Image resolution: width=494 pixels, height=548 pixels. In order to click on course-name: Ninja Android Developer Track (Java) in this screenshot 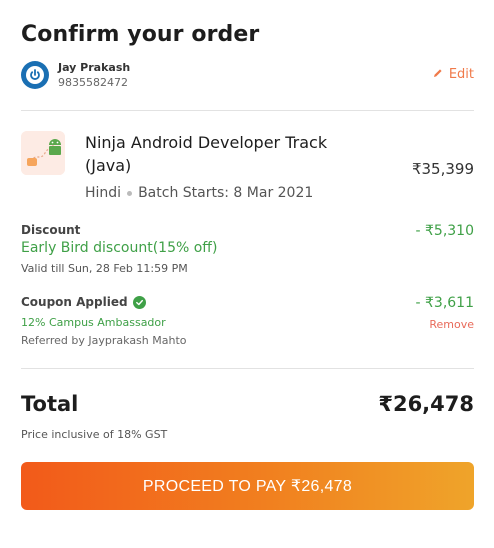, I will do `click(206, 154)`.